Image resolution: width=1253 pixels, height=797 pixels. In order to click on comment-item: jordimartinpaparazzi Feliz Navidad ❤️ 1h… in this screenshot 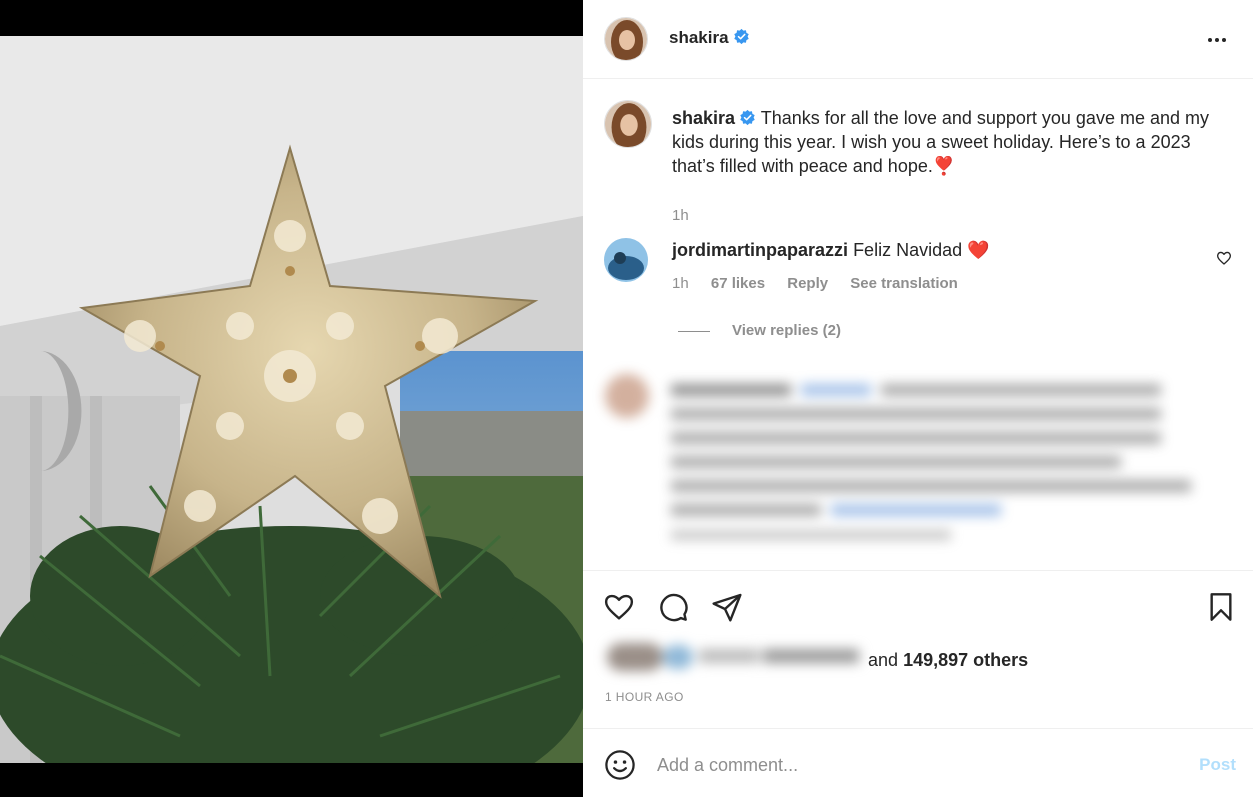, I will do `click(924, 296)`.